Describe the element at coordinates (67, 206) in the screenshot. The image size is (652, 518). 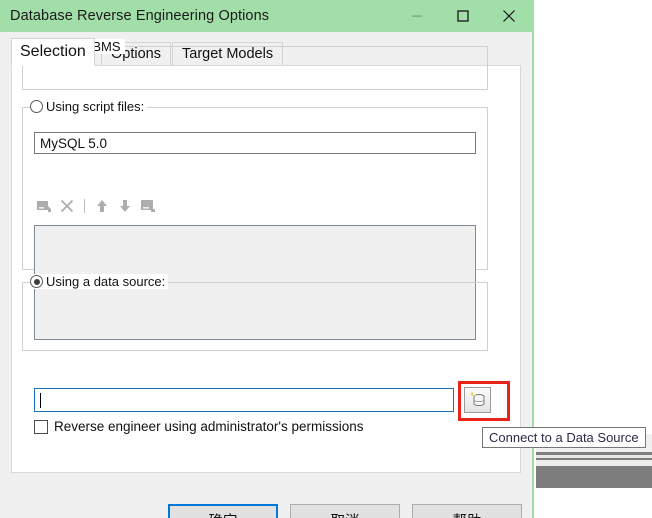
I see `delete-file-icon` at that location.